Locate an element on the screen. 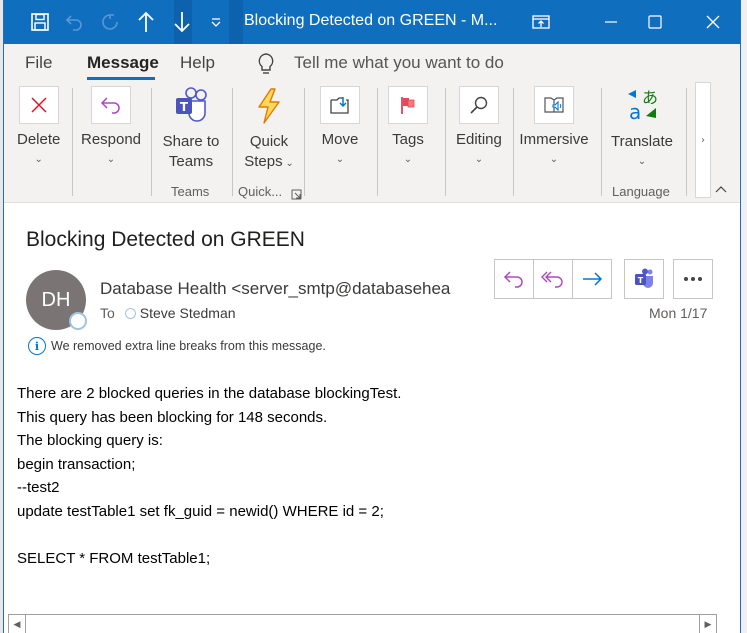 The width and height of the screenshot is (747, 633). share-to-teams-button: T Share to Teams is located at coordinates (191, 129).